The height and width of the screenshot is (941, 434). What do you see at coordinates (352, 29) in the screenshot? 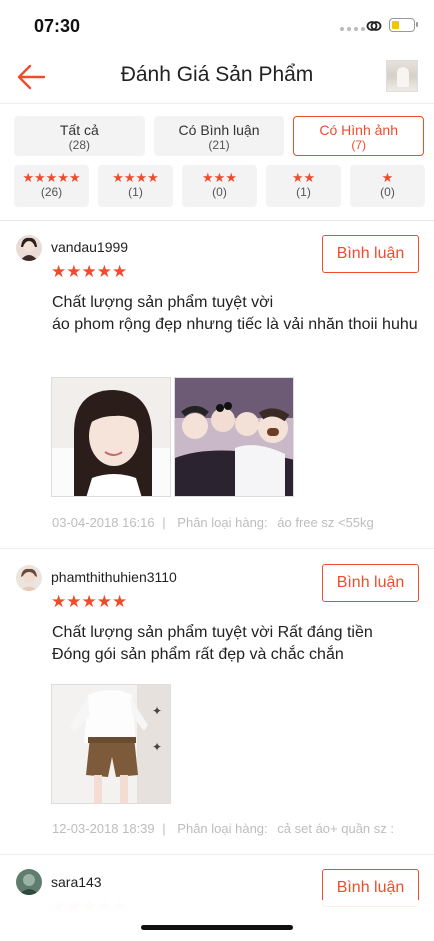
I see `signal-icon` at bounding box center [352, 29].